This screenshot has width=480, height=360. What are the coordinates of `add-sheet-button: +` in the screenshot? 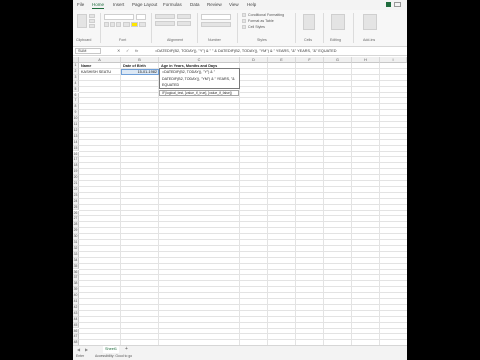 It's located at (126, 349).